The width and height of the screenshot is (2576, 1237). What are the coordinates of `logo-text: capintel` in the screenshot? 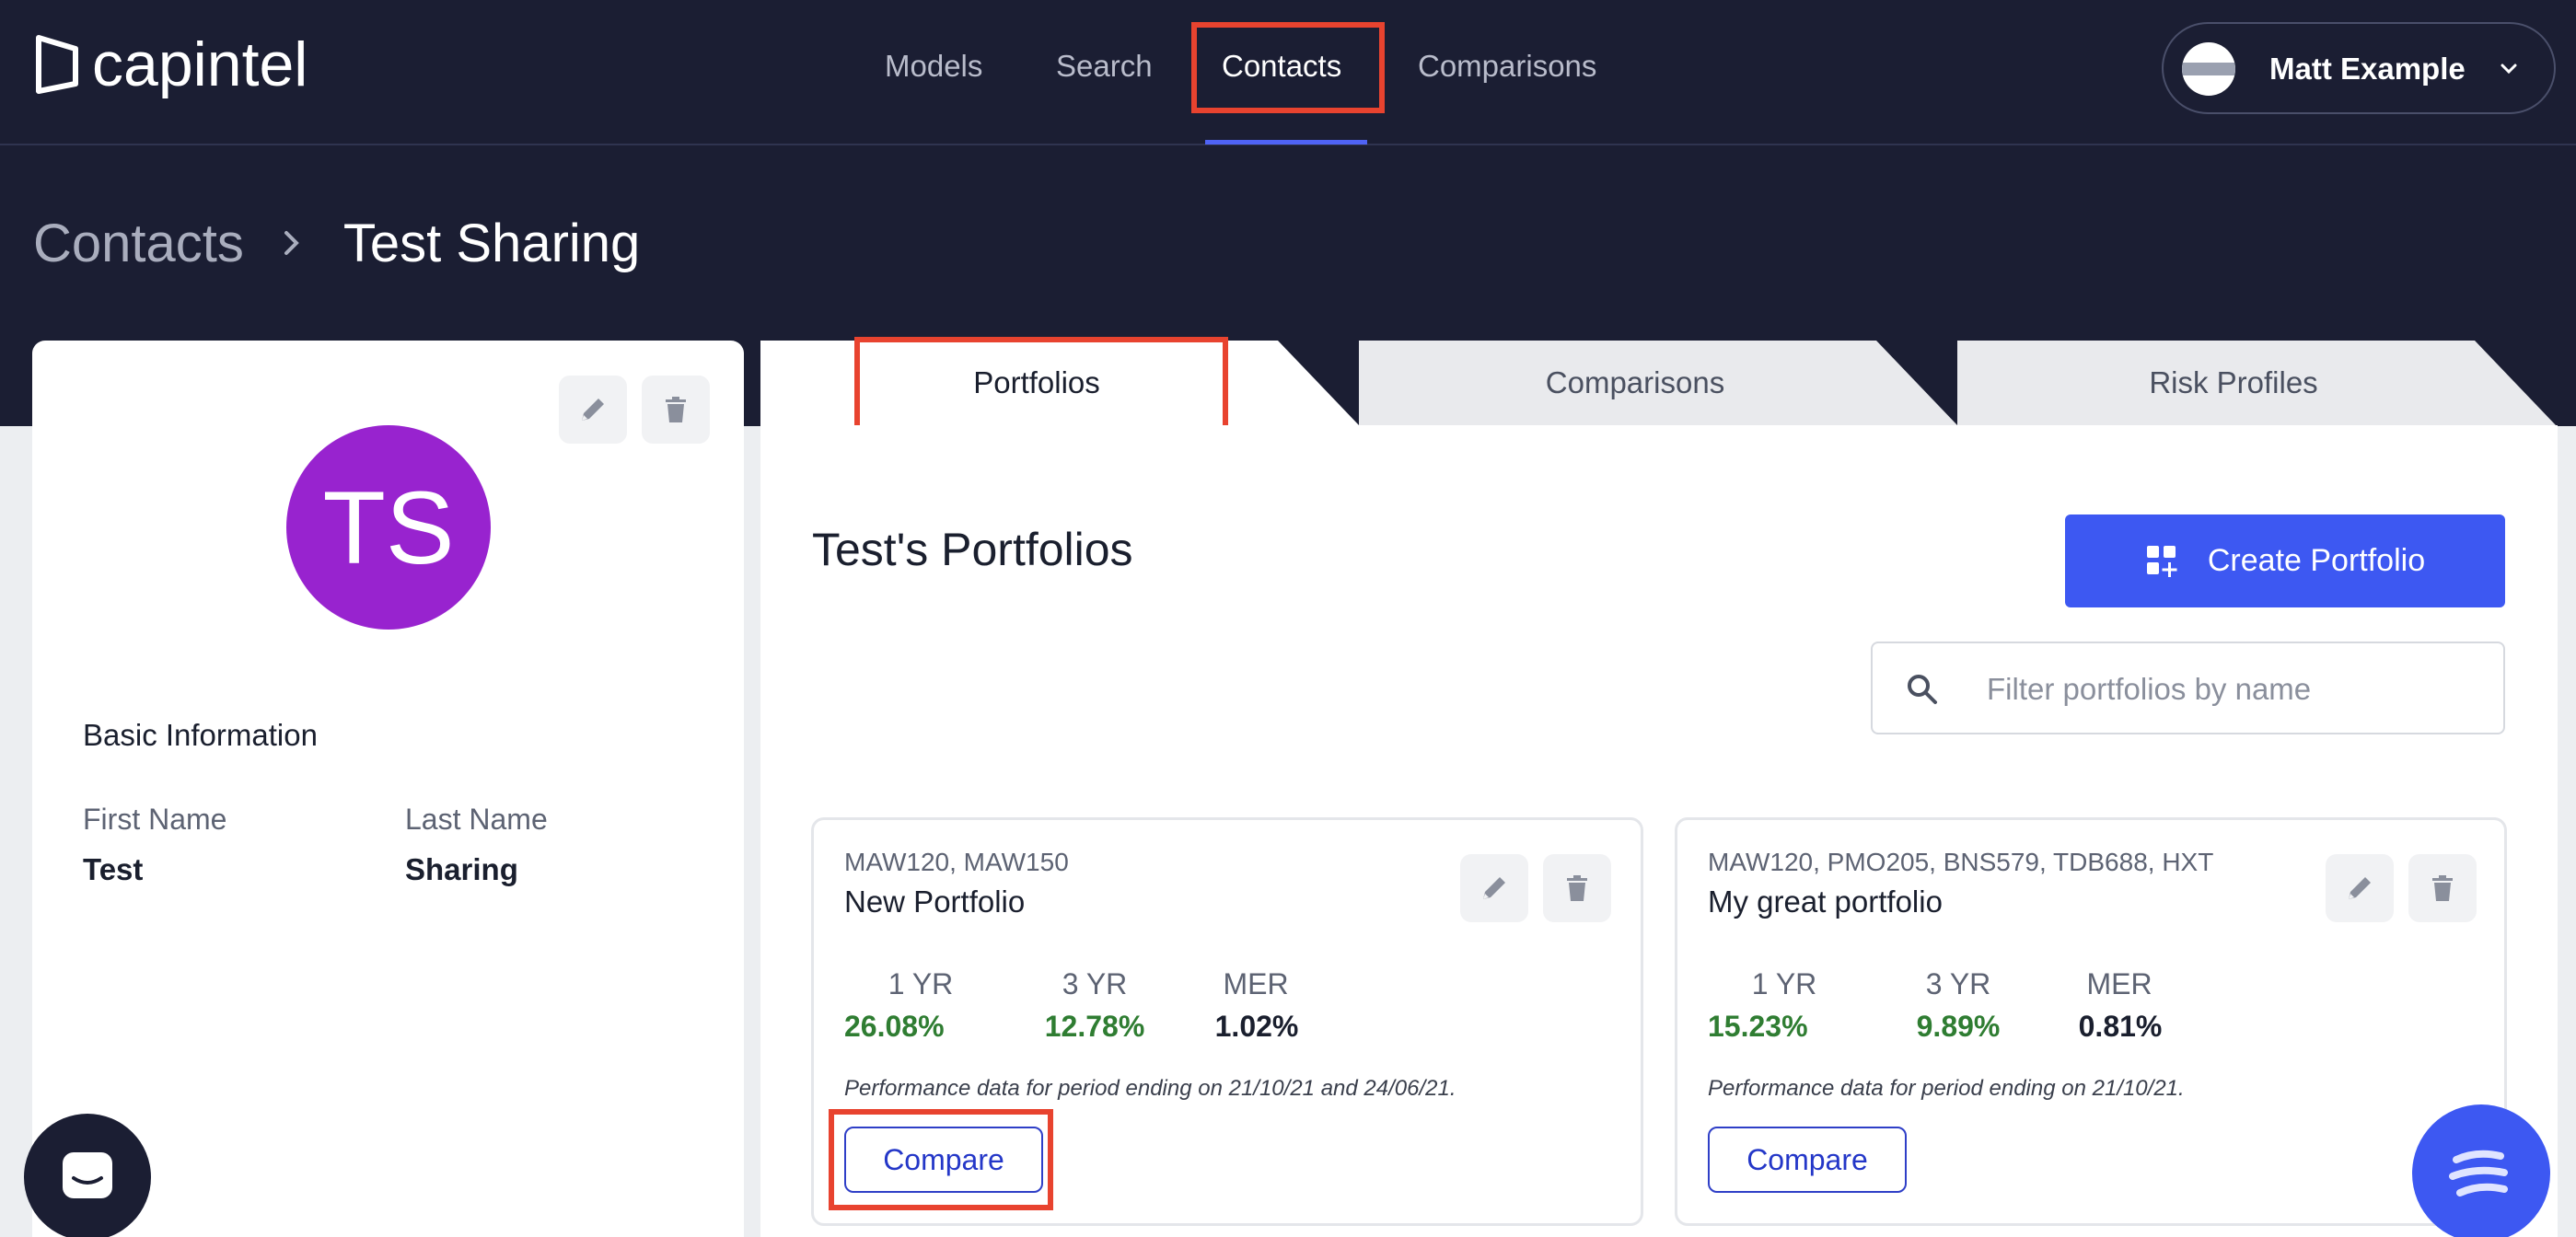 It's located at (200, 64).